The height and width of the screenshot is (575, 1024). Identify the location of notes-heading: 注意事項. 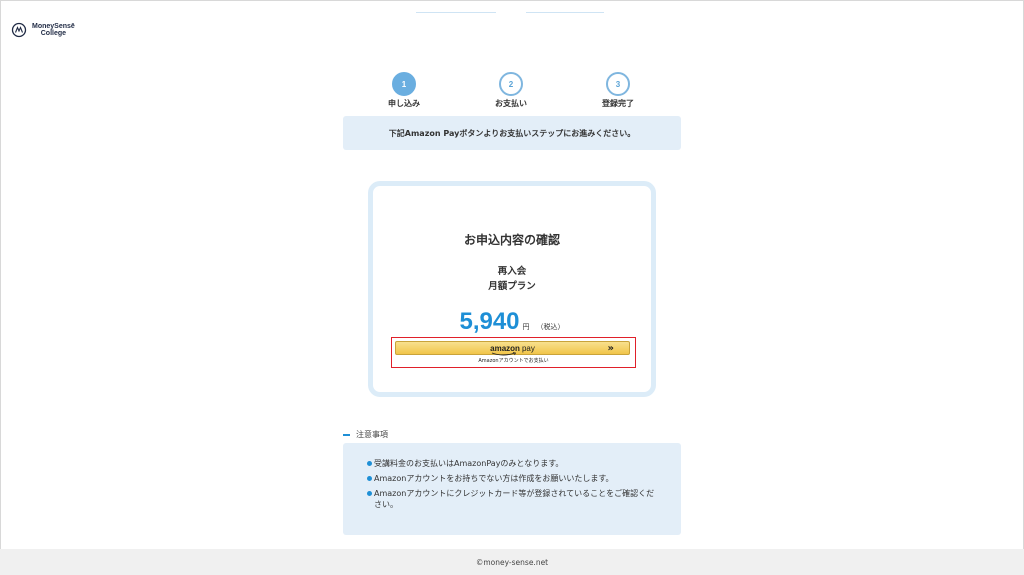
(365, 434).